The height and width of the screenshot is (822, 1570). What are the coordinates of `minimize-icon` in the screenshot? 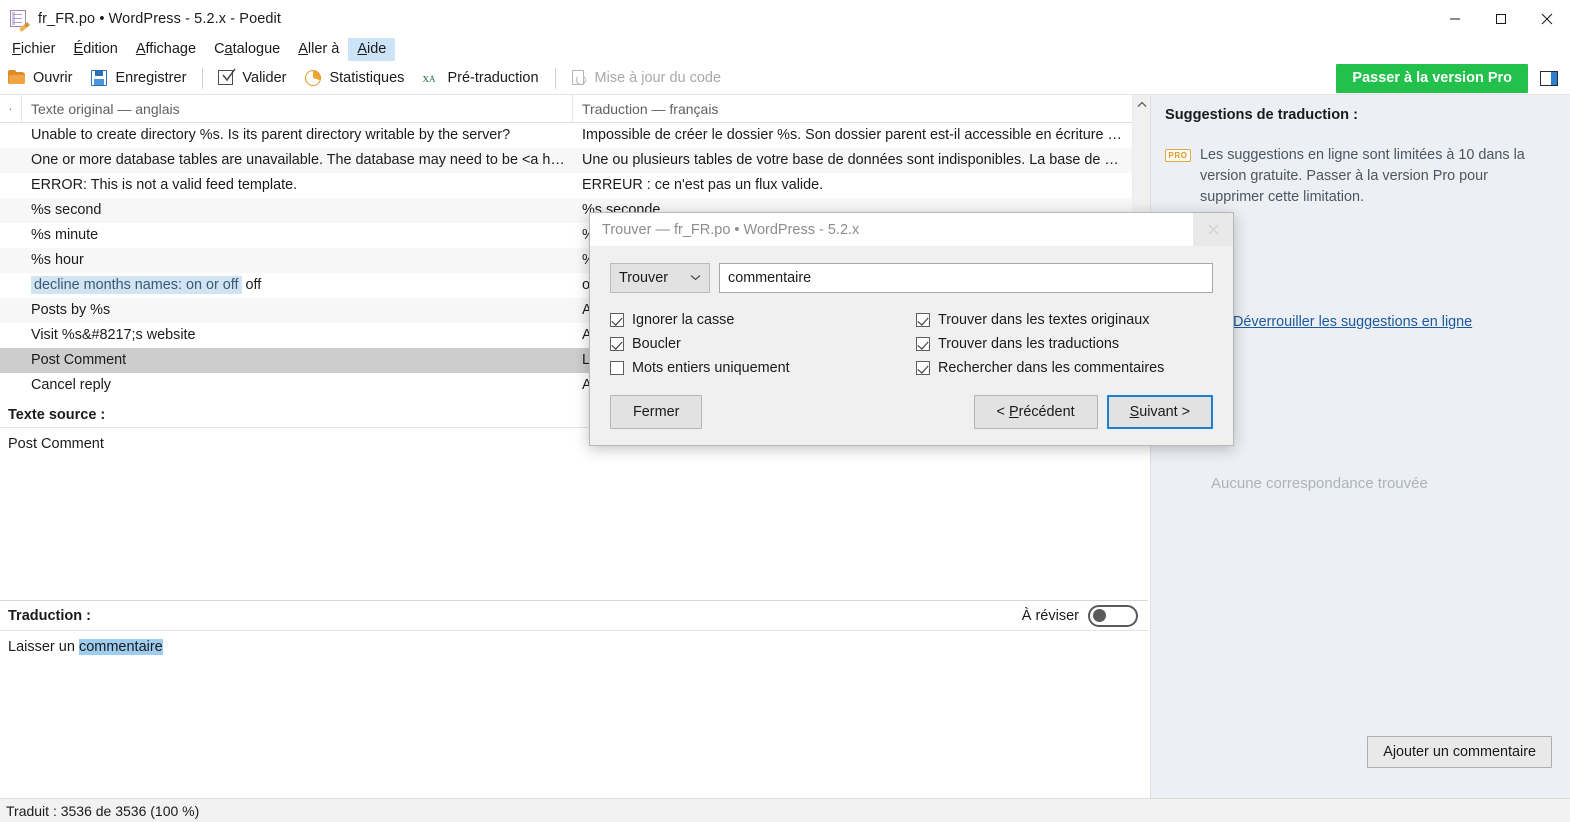 It's located at (1455, 18).